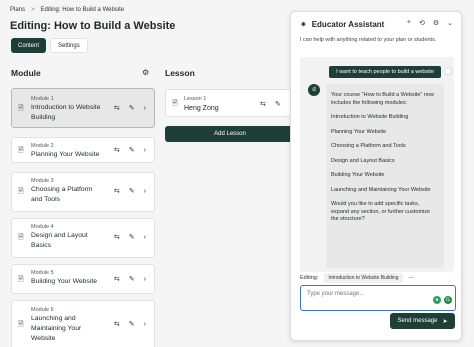  I want to click on module-title: Building Your Website, so click(64, 281).